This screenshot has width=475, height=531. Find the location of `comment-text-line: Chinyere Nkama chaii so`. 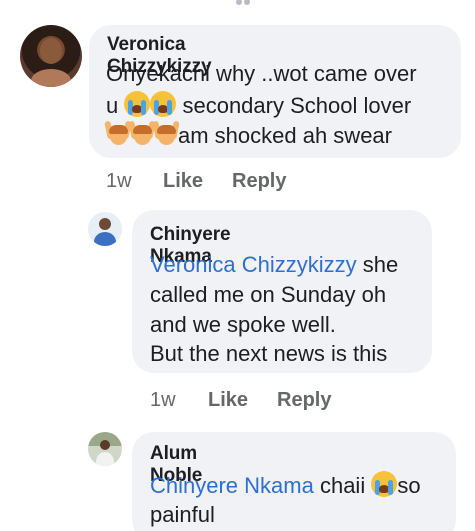

comment-text-line: Chinyere Nkama chaii so is located at coordinates (285, 484).